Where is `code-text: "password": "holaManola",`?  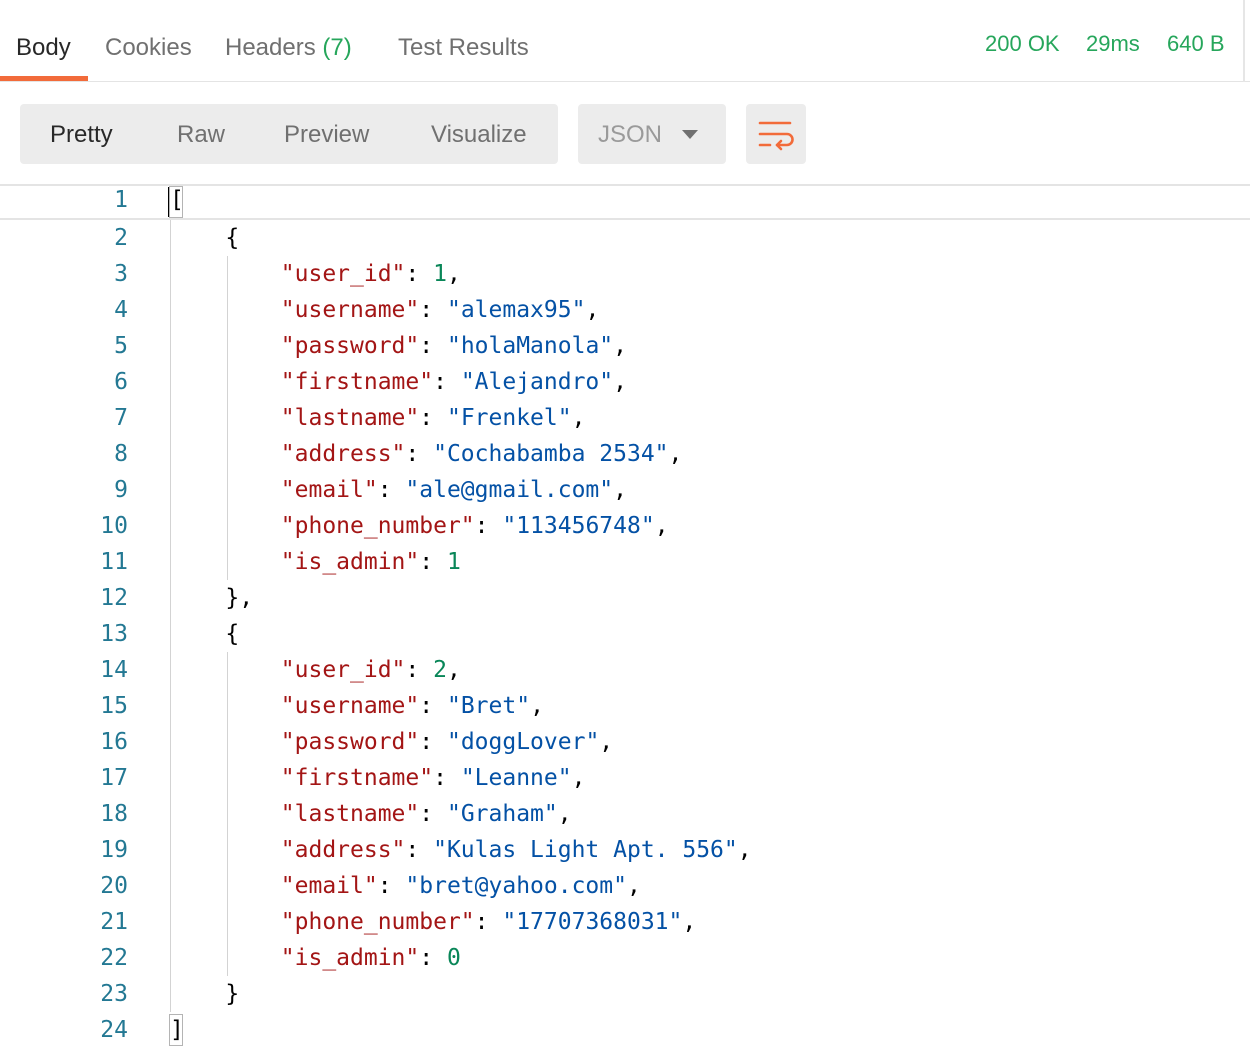
code-text: "password": "holaManola", is located at coordinates (453, 346).